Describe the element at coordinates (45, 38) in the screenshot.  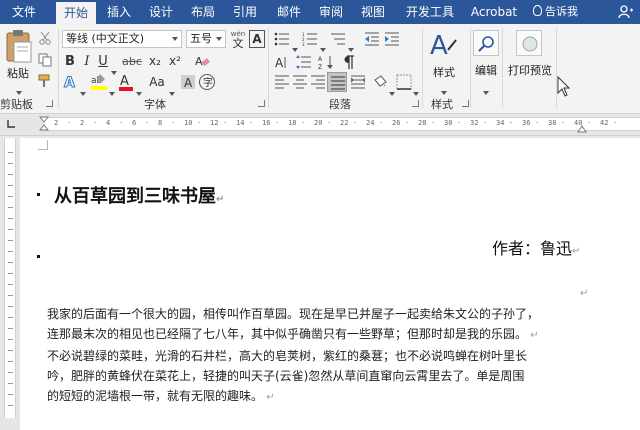
I see `cut-icon` at that location.